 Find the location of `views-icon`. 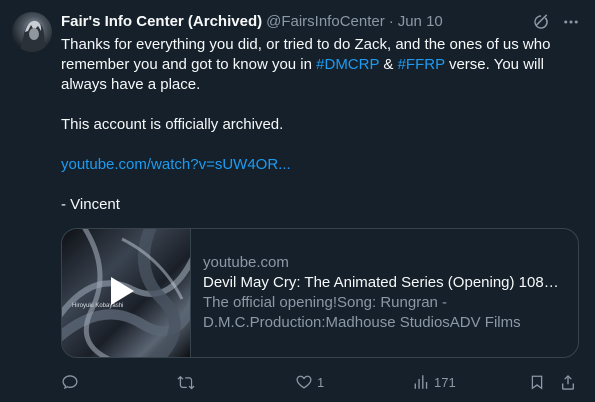

views-icon is located at coordinates (421, 382).